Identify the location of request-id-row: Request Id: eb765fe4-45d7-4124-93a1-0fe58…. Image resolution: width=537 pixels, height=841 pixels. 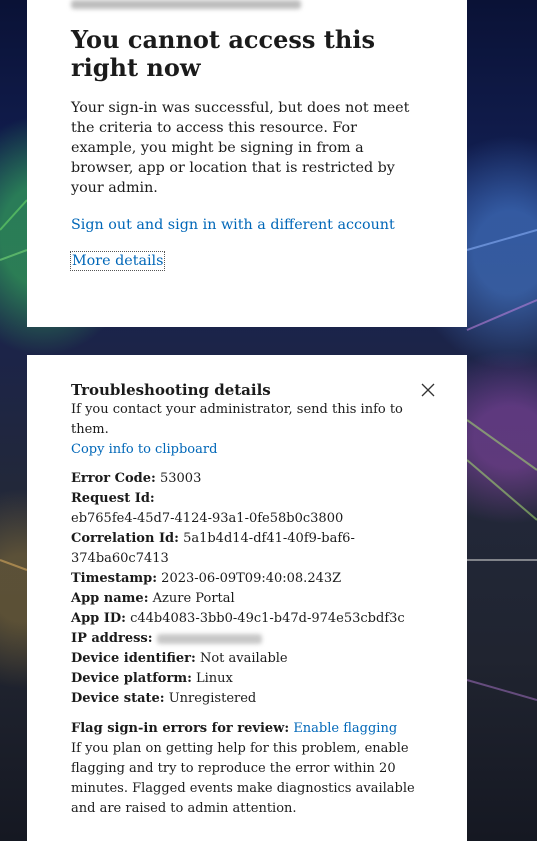
(207, 508).